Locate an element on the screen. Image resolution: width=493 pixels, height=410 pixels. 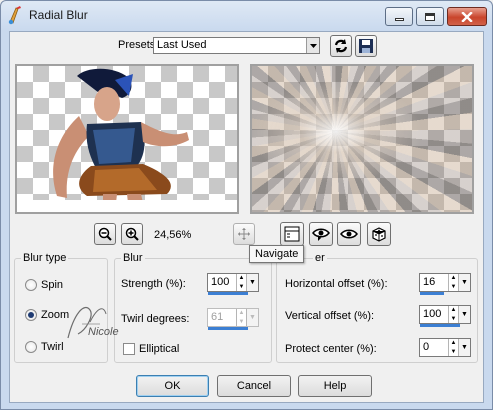
proof-button is located at coordinates (321, 234).